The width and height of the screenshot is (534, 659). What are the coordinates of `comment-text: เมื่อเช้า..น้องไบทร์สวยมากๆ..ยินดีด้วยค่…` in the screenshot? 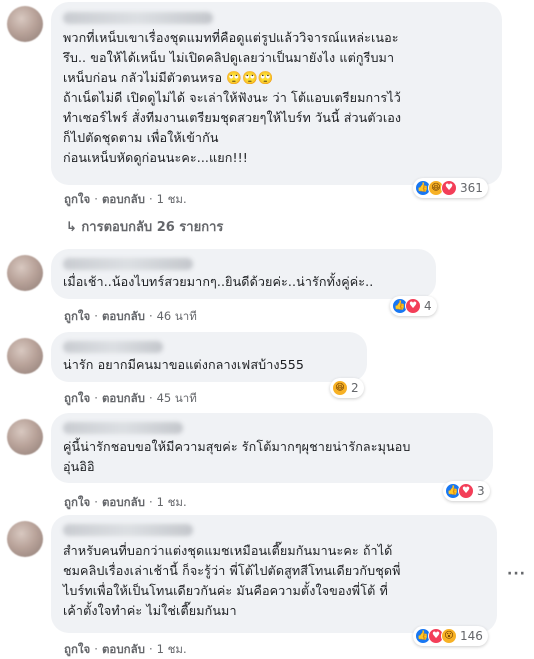 It's located at (218, 281).